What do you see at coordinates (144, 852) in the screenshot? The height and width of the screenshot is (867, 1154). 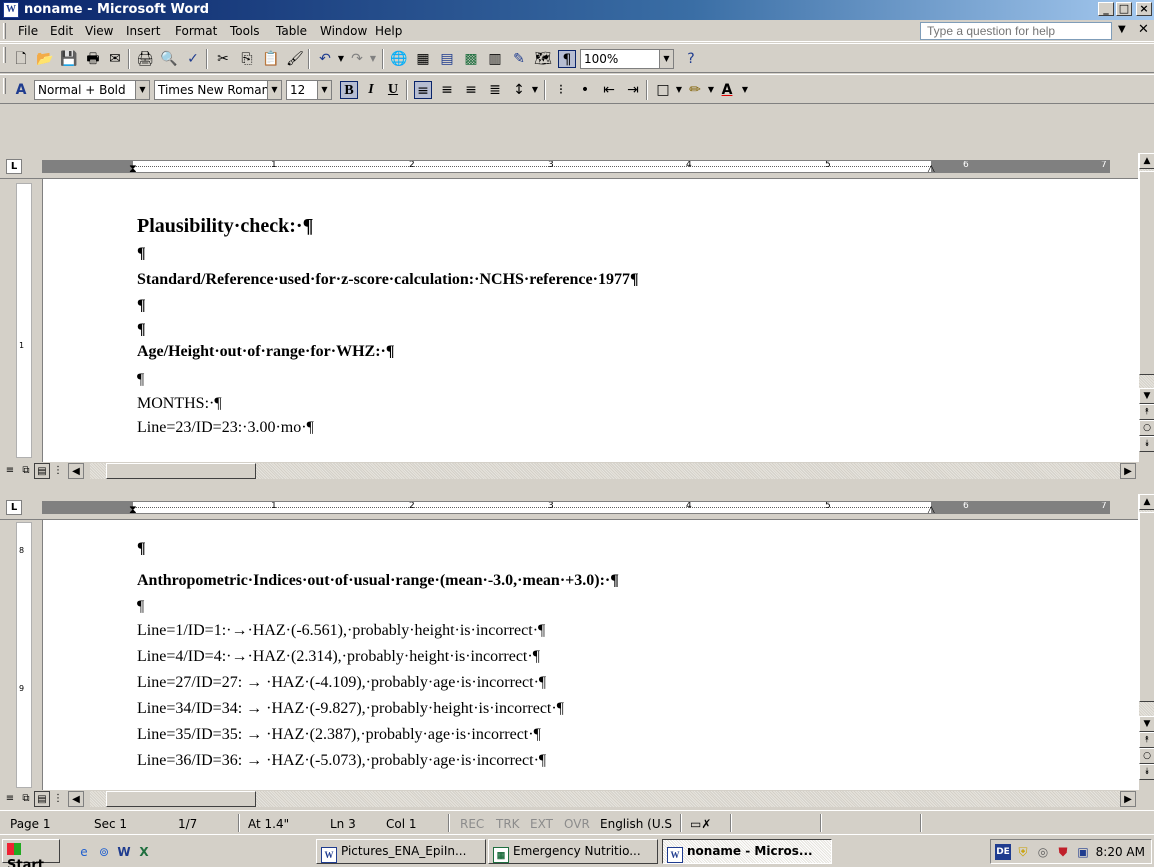 I see `excel-quicklaunch-icon: X` at bounding box center [144, 852].